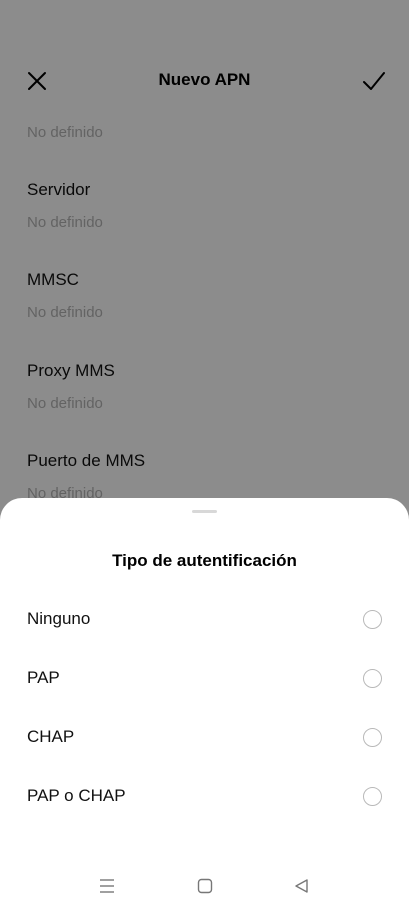  What do you see at coordinates (43, 677) in the screenshot?
I see `option-label: PAP` at bounding box center [43, 677].